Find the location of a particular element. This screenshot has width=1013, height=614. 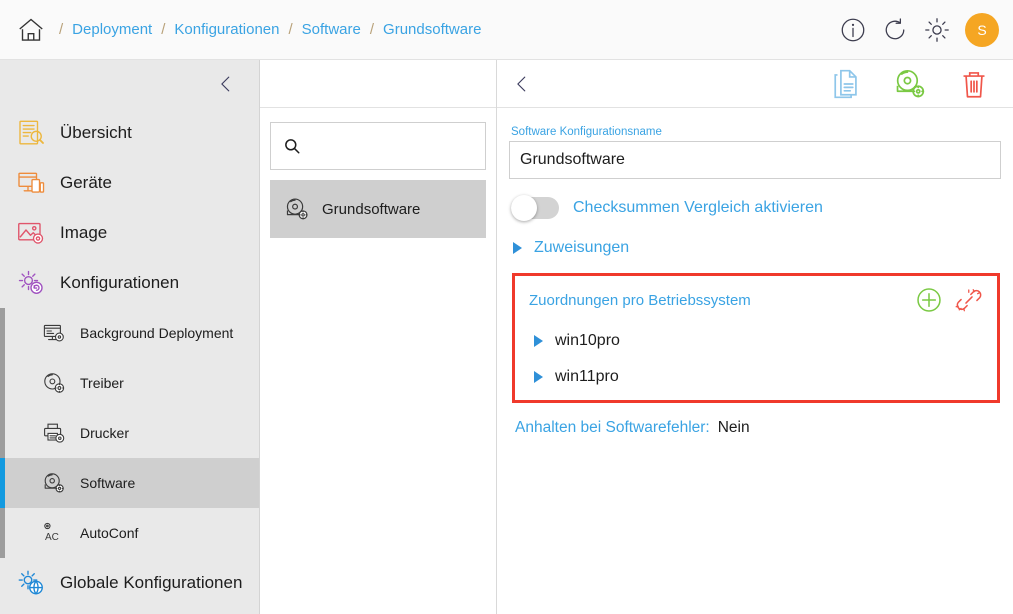

global-configurations-icon is located at coordinates (31, 583).